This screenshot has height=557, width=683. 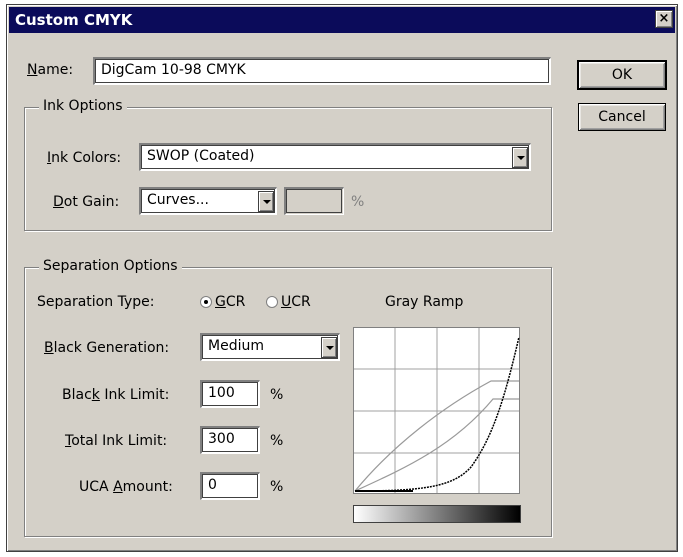 I want to click on gcr-radio-label: GCR, so click(x=230, y=302).